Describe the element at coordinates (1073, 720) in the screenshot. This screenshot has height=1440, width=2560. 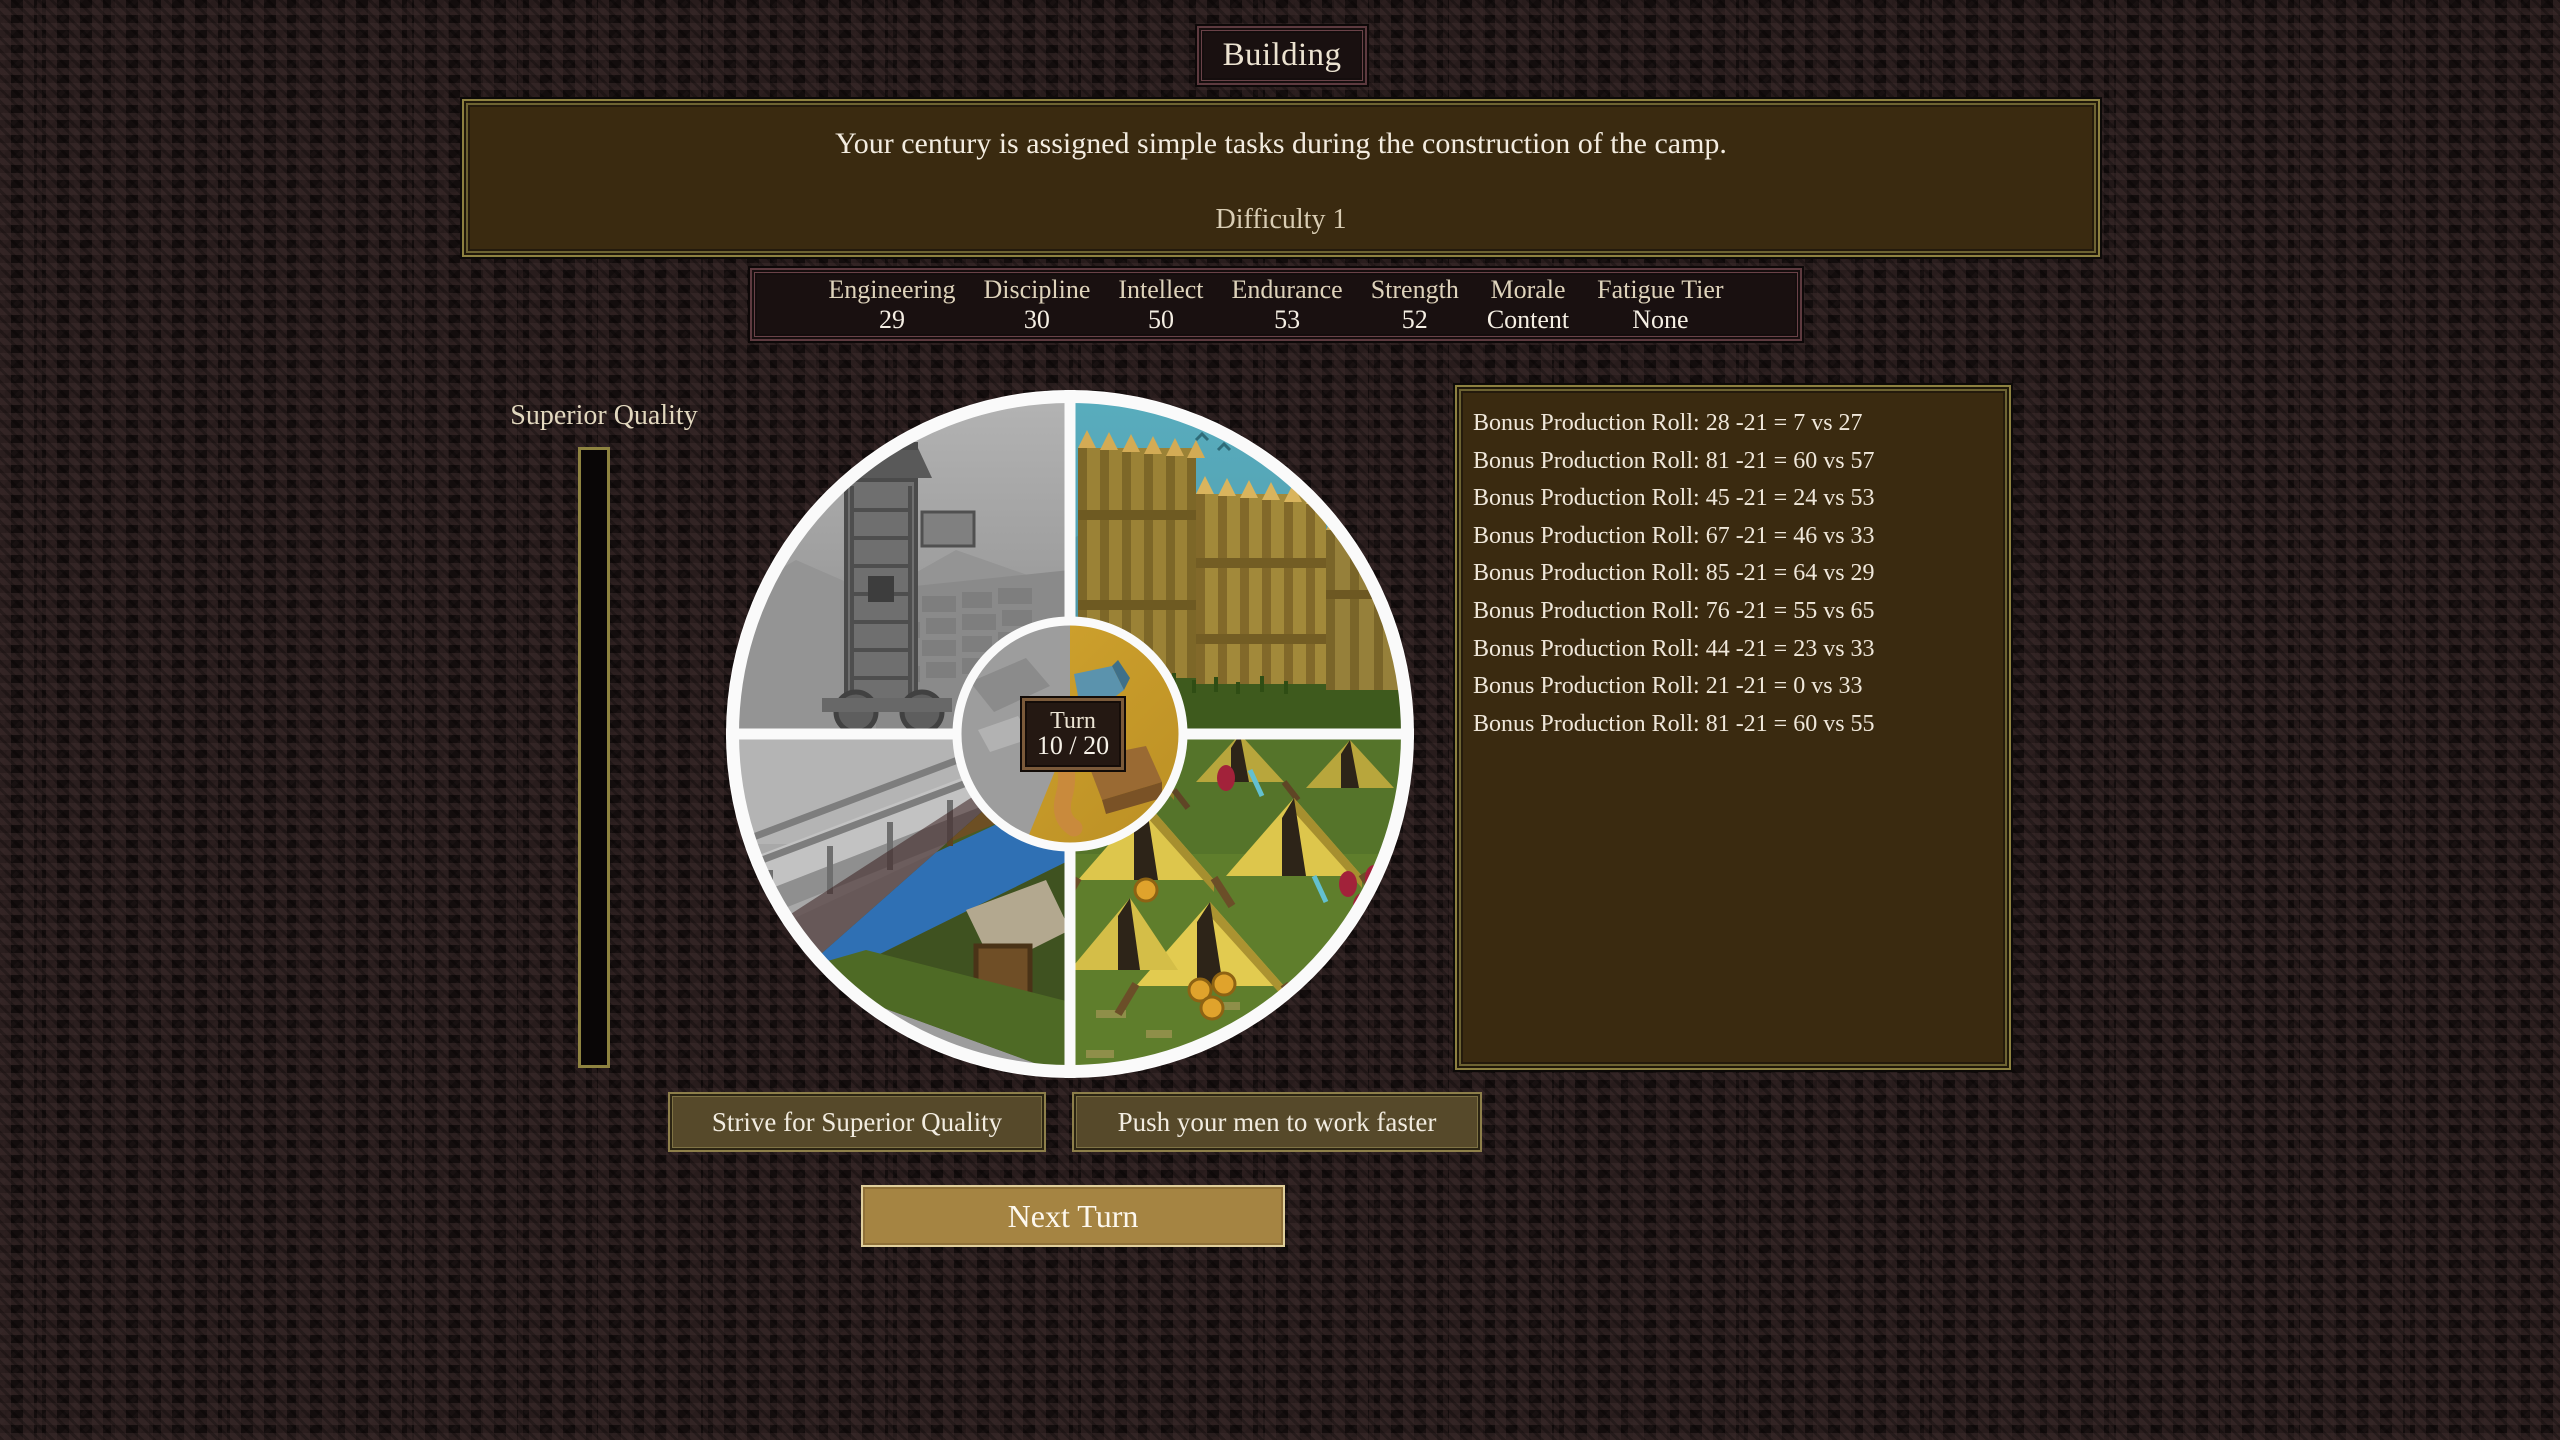
I see `turn-counter-label: Turn` at that location.